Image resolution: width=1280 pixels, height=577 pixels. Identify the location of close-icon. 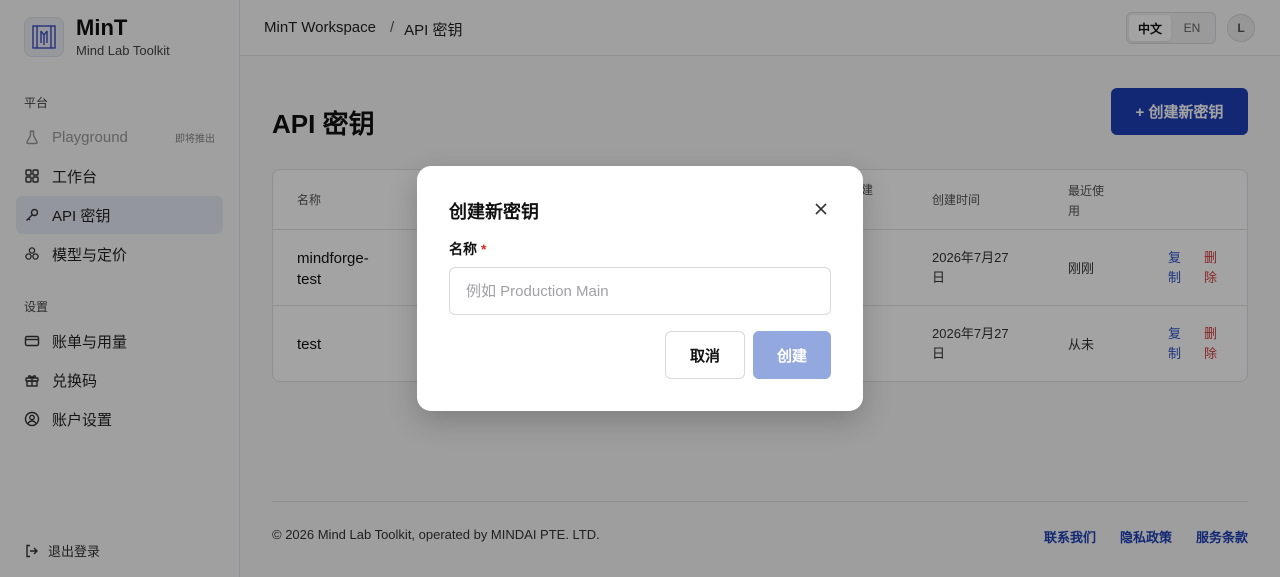
(821, 209).